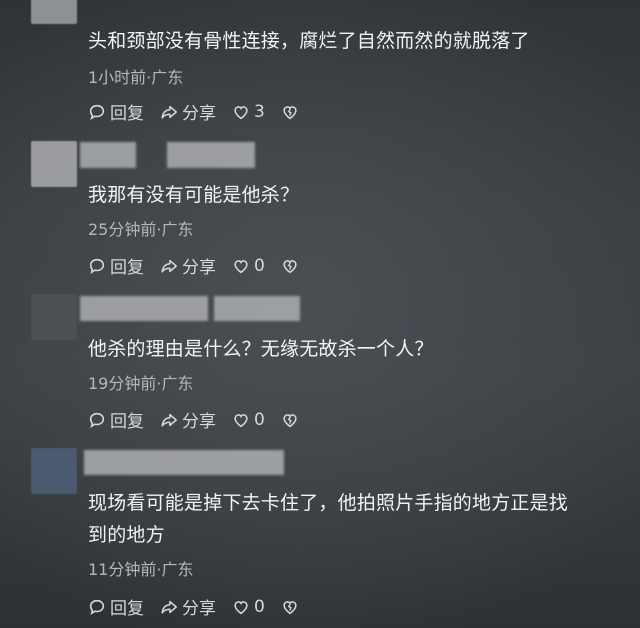 Image resolution: width=640 pixels, height=628 pixels. I want to click on comment-actions: 回复 分享 3, so click(201, 111).